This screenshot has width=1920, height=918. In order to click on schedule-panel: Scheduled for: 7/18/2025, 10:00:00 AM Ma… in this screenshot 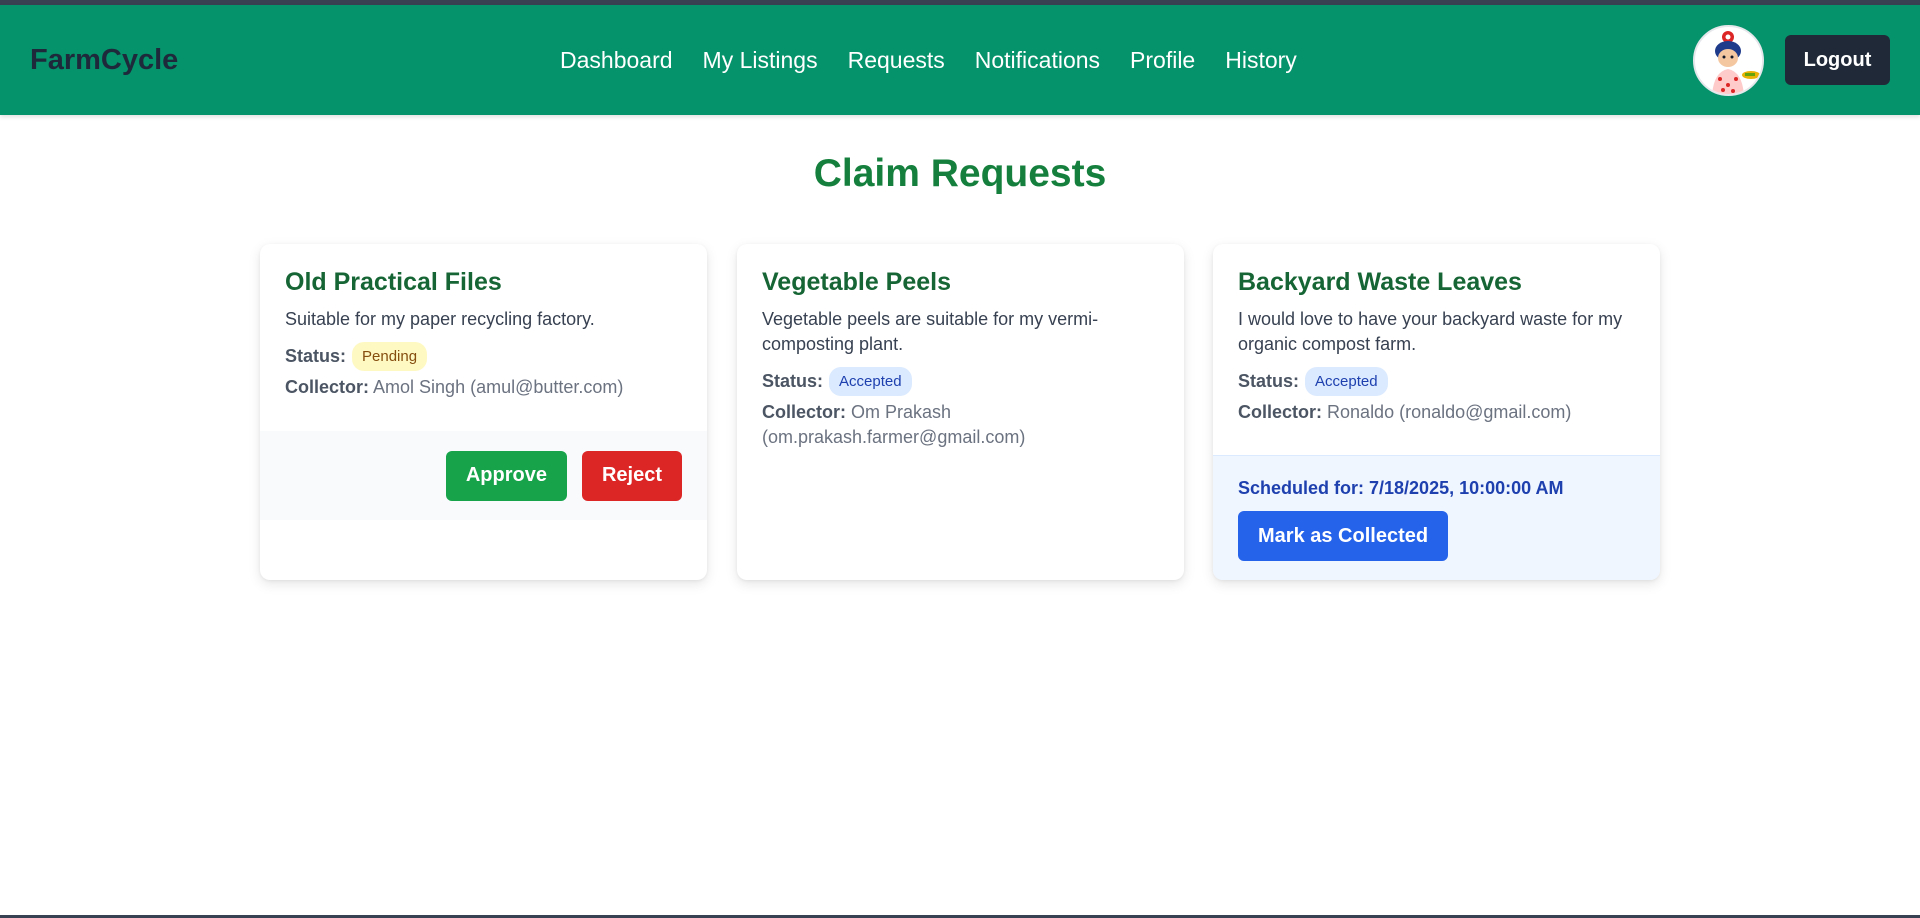, I will do `click(1436, 517)`.